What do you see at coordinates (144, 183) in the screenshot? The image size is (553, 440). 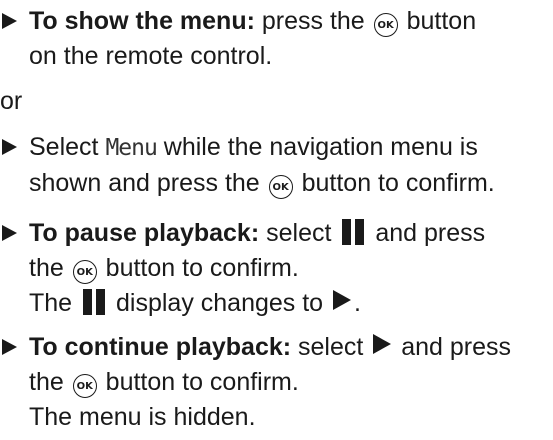 I see `step-text: shown and press the` at bounding box center [144, 183].